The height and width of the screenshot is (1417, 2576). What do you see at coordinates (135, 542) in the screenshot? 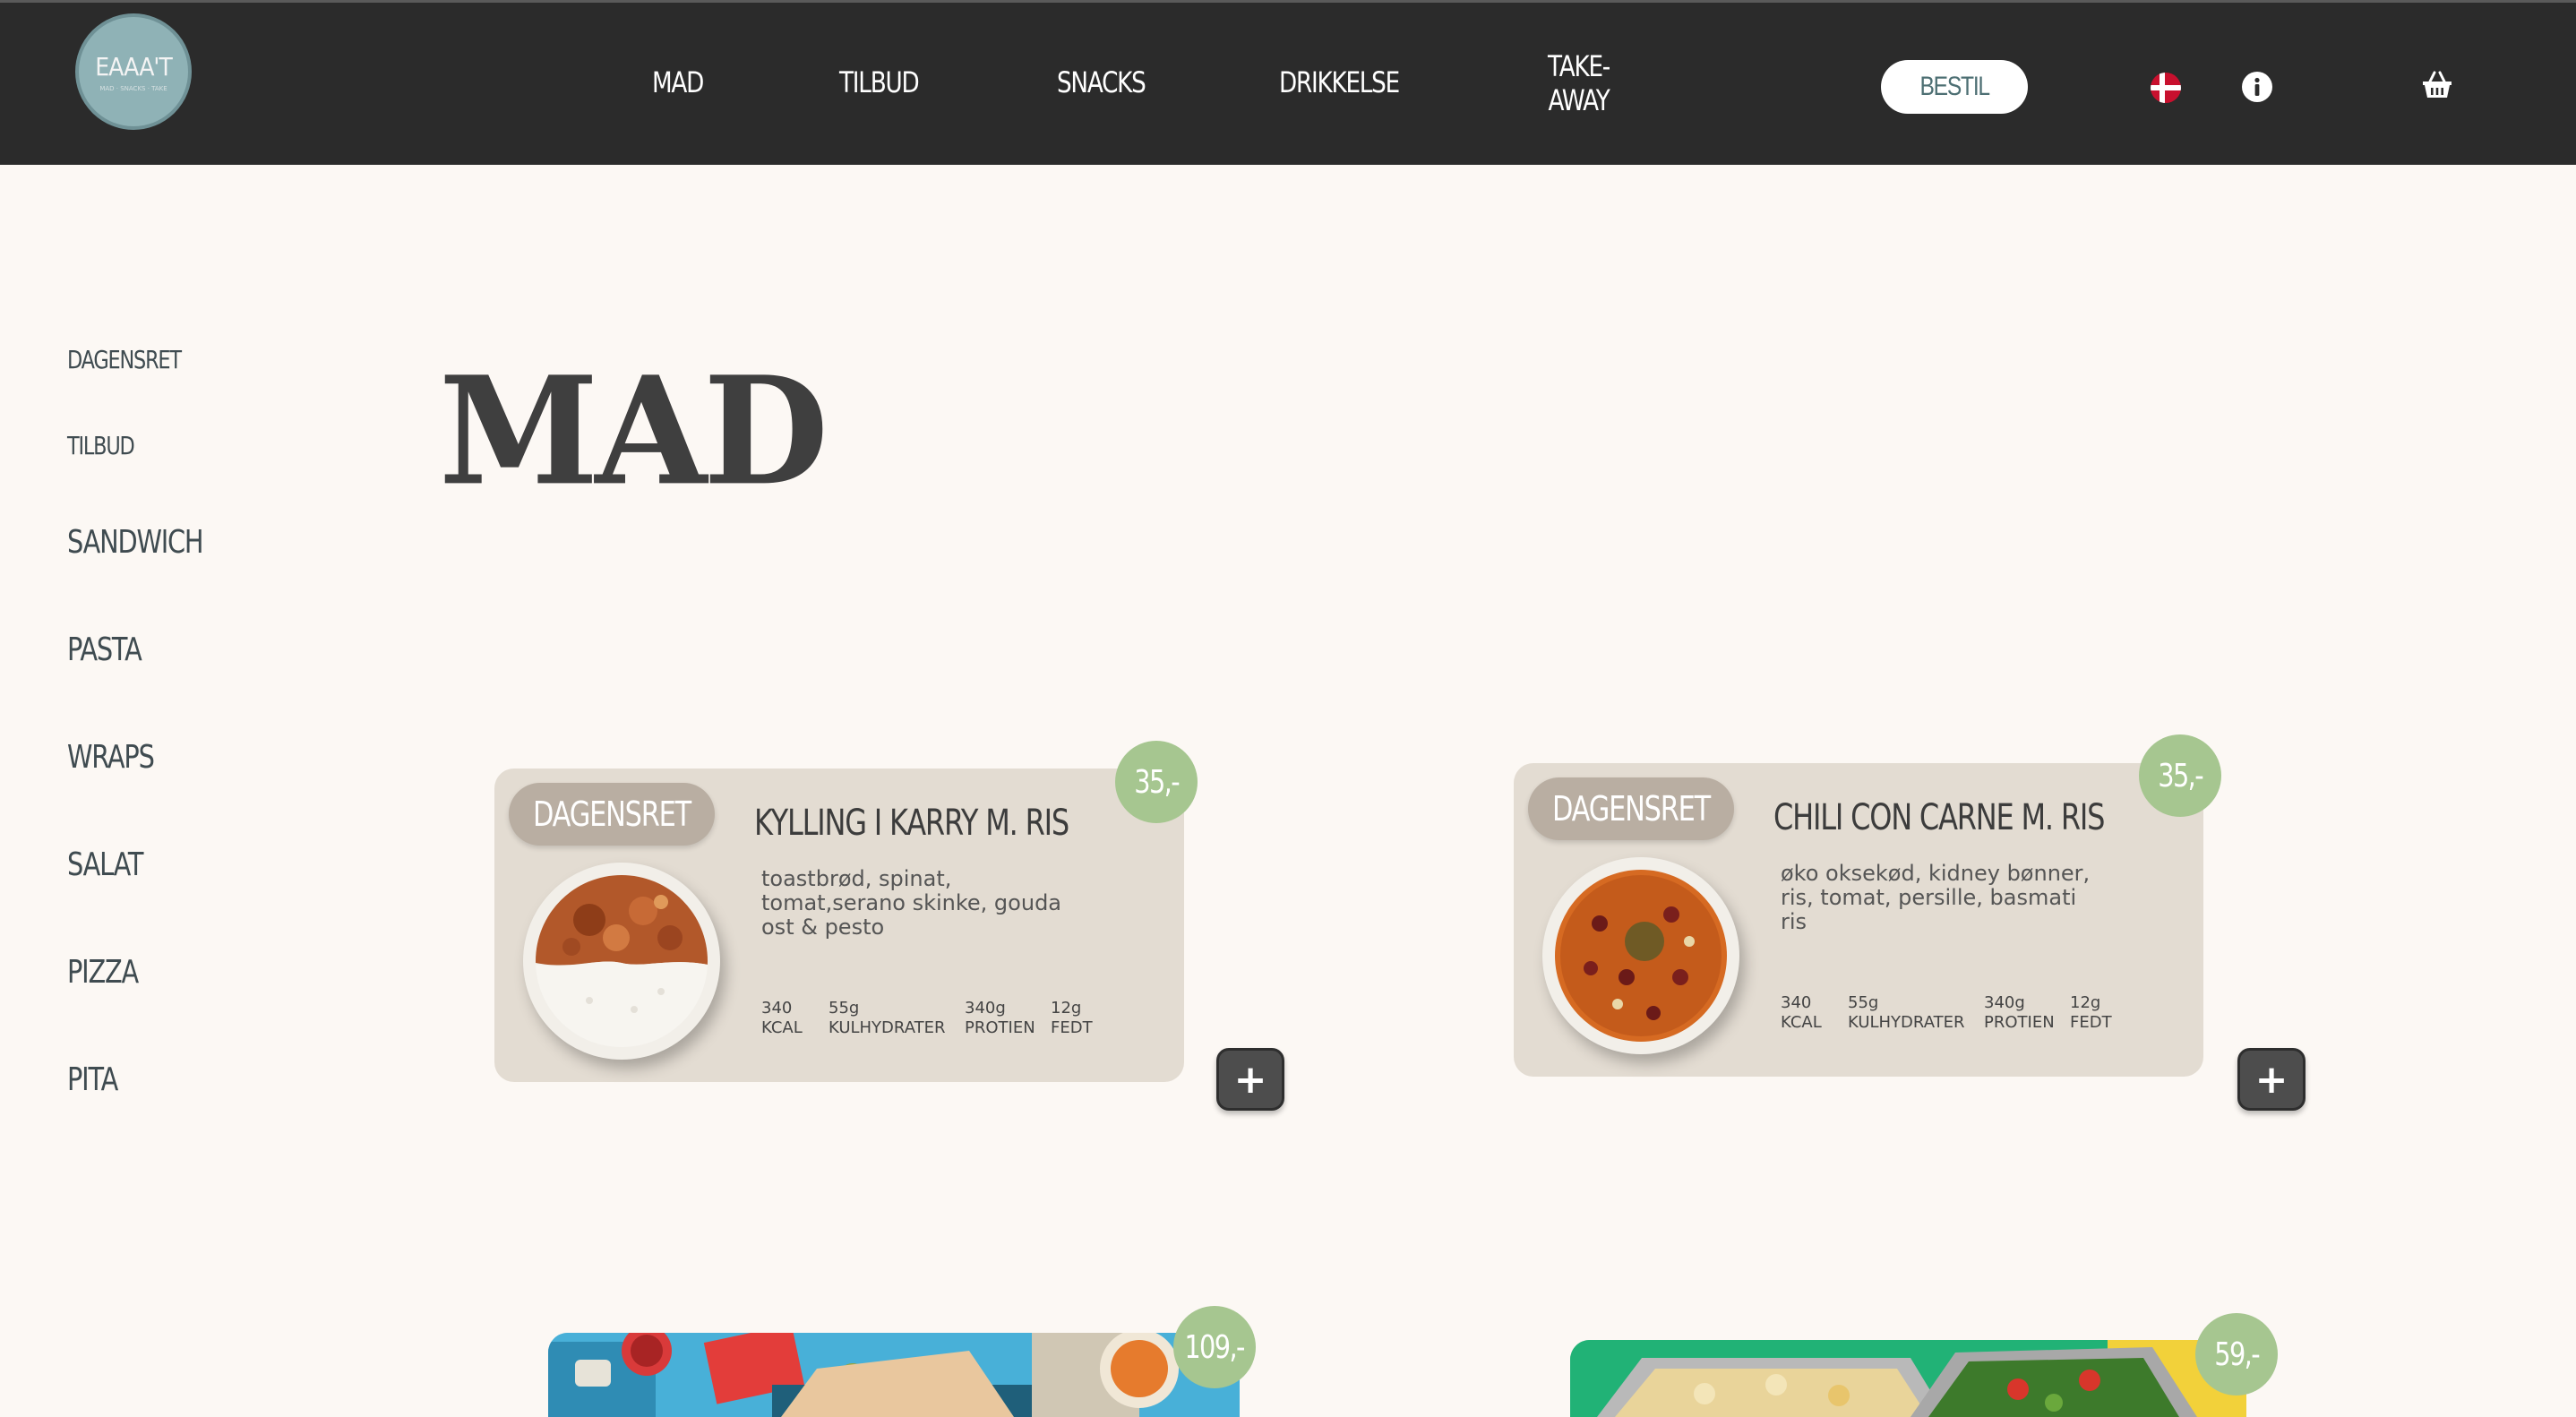
I see `sidebar-item-sandwich: SANDWICH` at bounding box center [135, 542].